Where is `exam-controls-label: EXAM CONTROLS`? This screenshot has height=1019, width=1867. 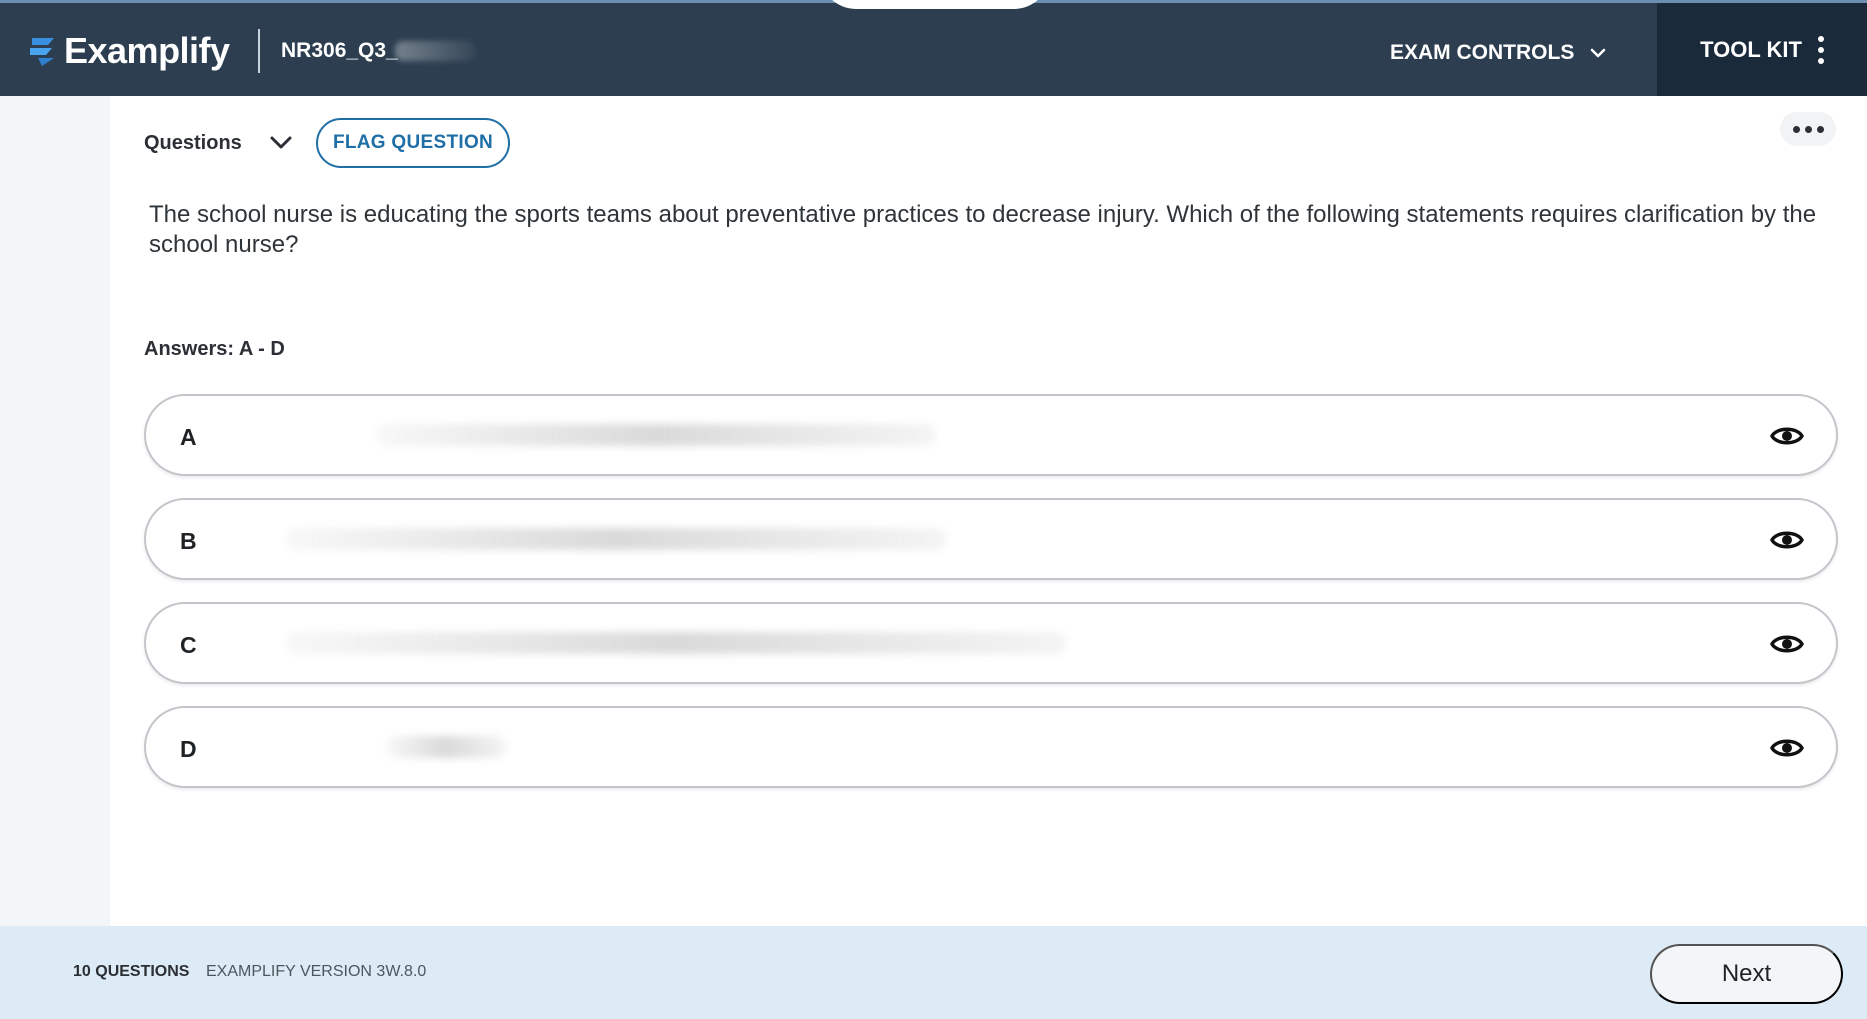 exam-controls-label: EXAM CONTROLS is located at coordinates (1482, 52).